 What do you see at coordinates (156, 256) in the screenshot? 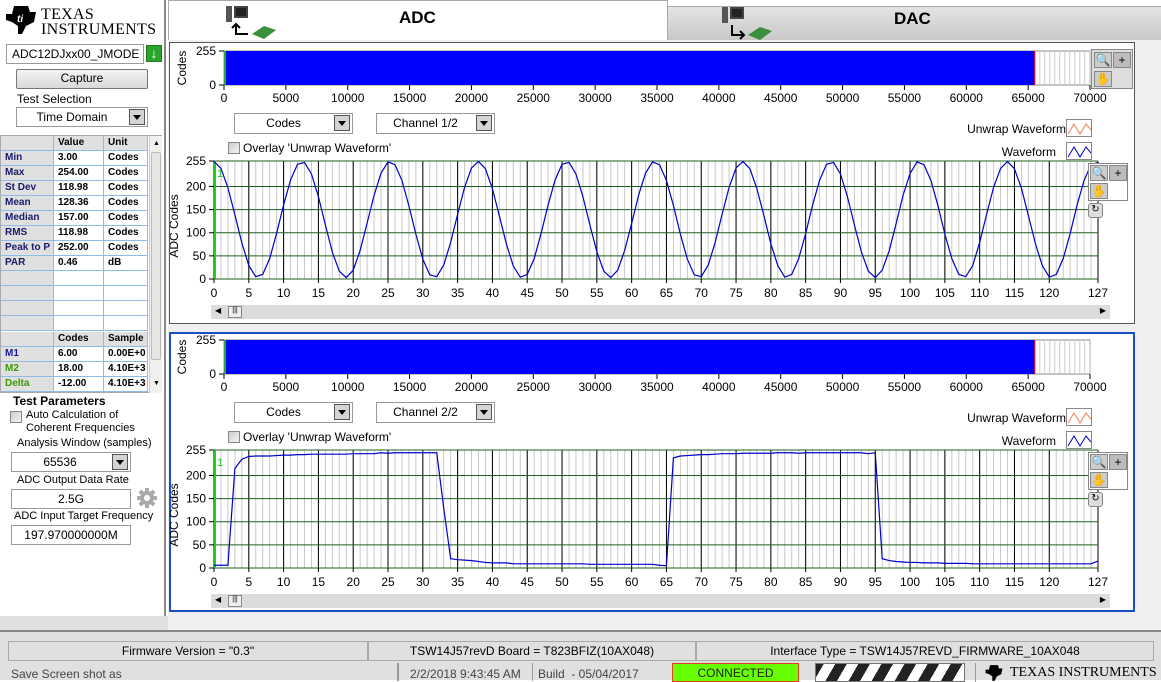
I see `scroll-thumb` at bounding box center [156, 256].